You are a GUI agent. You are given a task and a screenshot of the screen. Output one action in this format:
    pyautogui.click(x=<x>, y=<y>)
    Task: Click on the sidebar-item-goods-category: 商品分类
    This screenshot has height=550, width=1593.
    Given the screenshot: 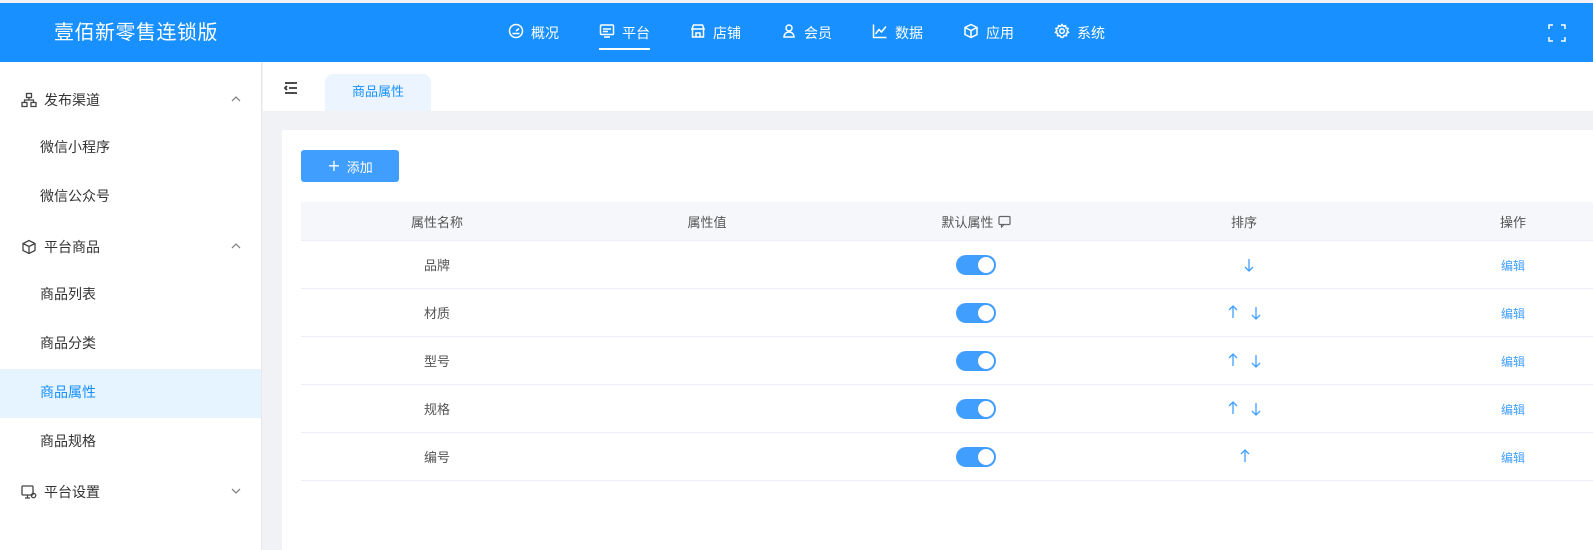 What is the action you would take?
    pyautogui.click(x=130, y=344)
    